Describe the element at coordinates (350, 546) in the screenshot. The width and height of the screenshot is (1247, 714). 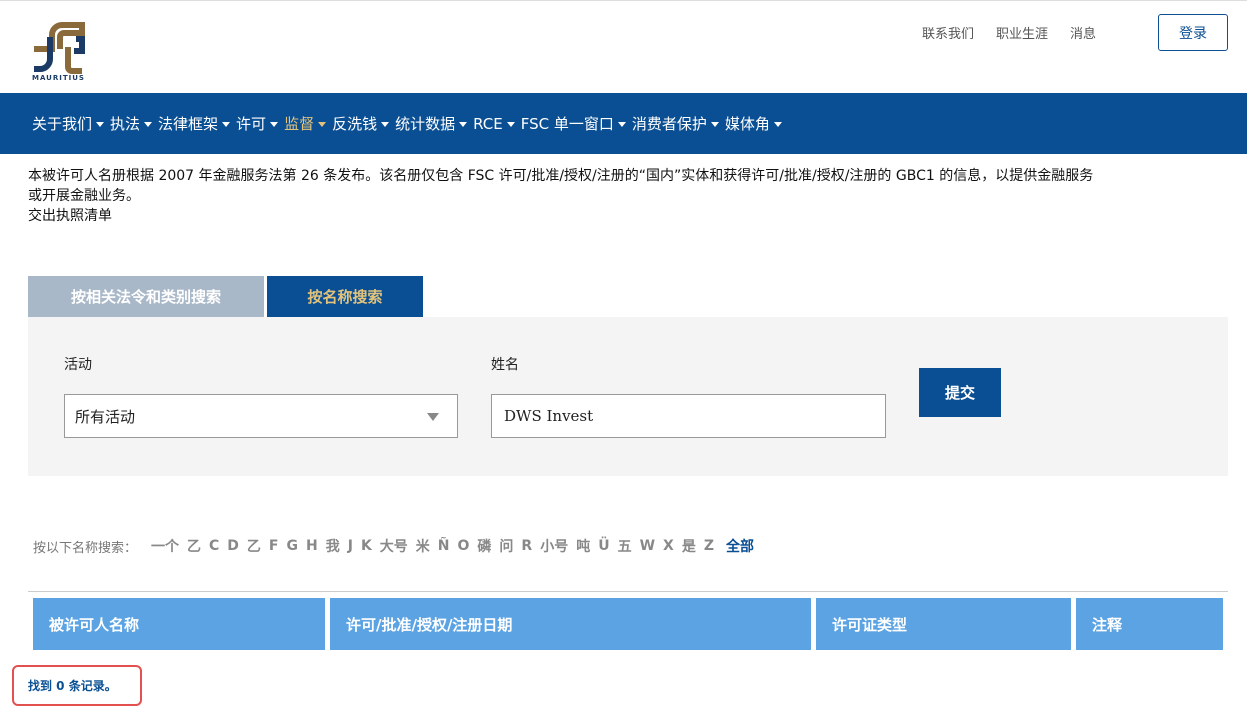
I see `alphabet-letter: J` at that location.